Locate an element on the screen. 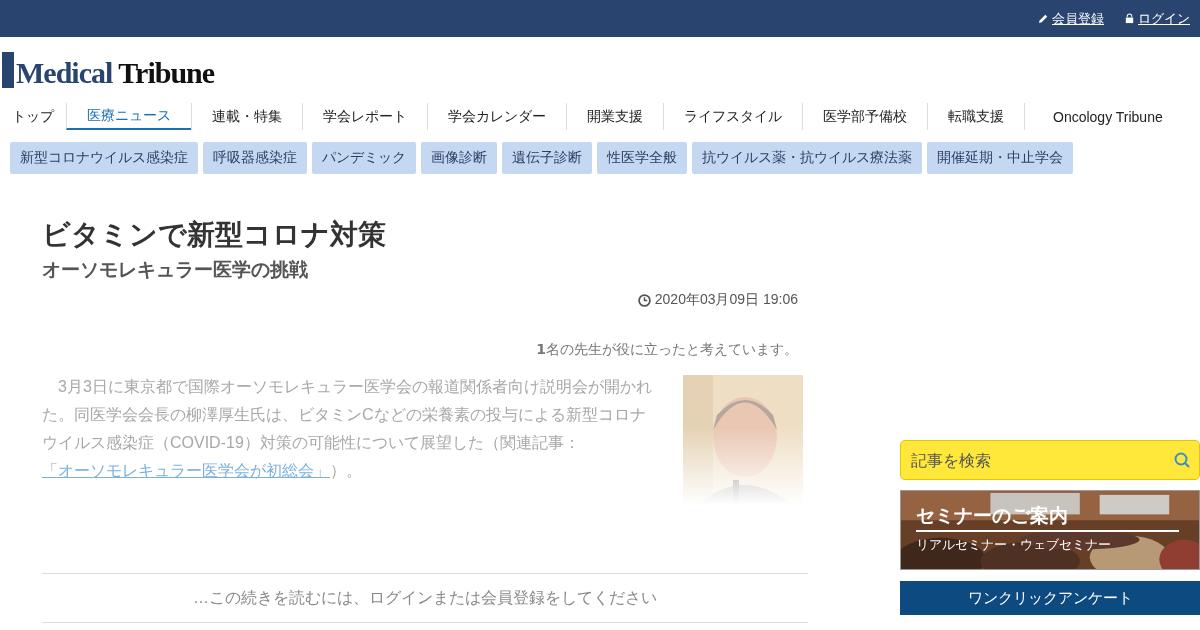 Image resolution: width=1200 pixels, height=630 pixels. nav-tab: ライフスタイル is located at coordinates (732, 116).